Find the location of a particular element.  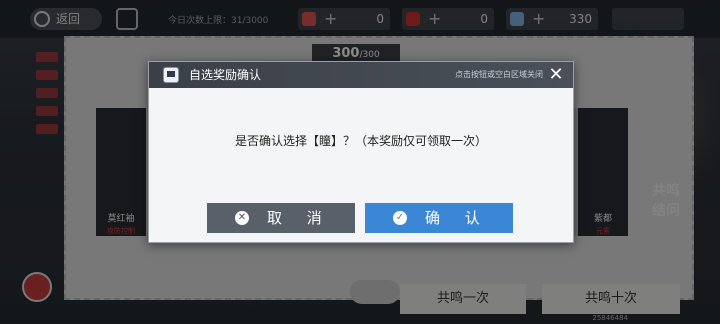

close-icon: ✕ is located at coordinates (556, 75).